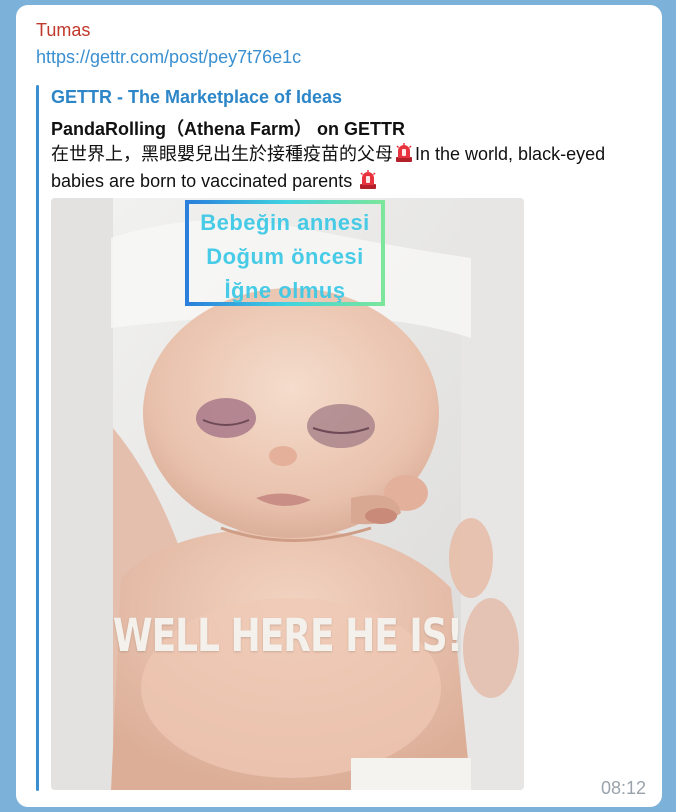 This screenshot has width=676, height=812. What do you see at coordinates (222, 154) in the screenshot?
I see `preview-desc-chinese: 在世界上，黑眼嬰兒出生於接種疫苗的父母` at bounding box center [222, 154].